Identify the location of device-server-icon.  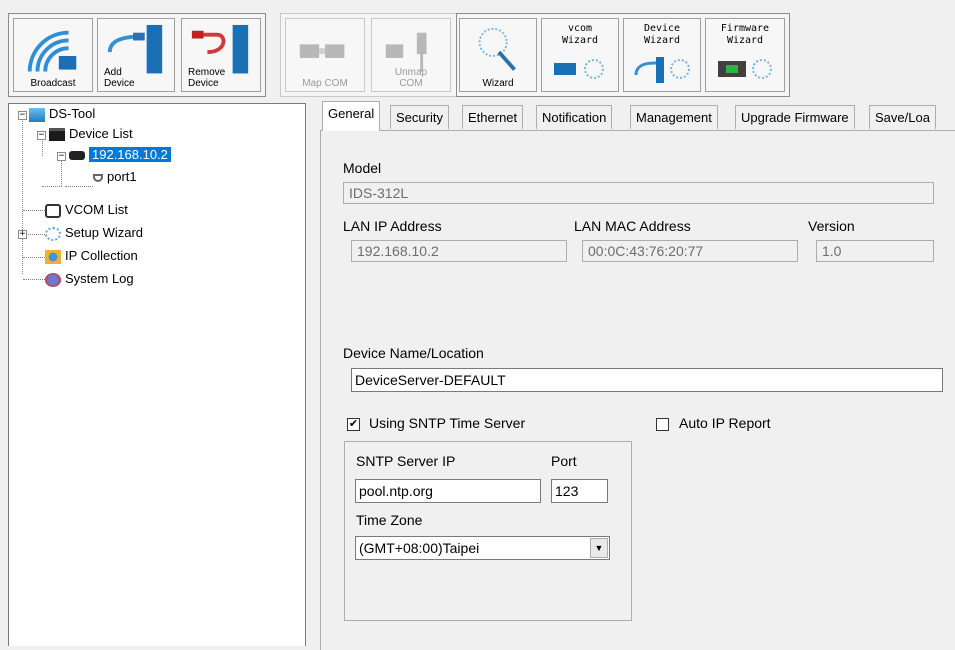
(77, 156).